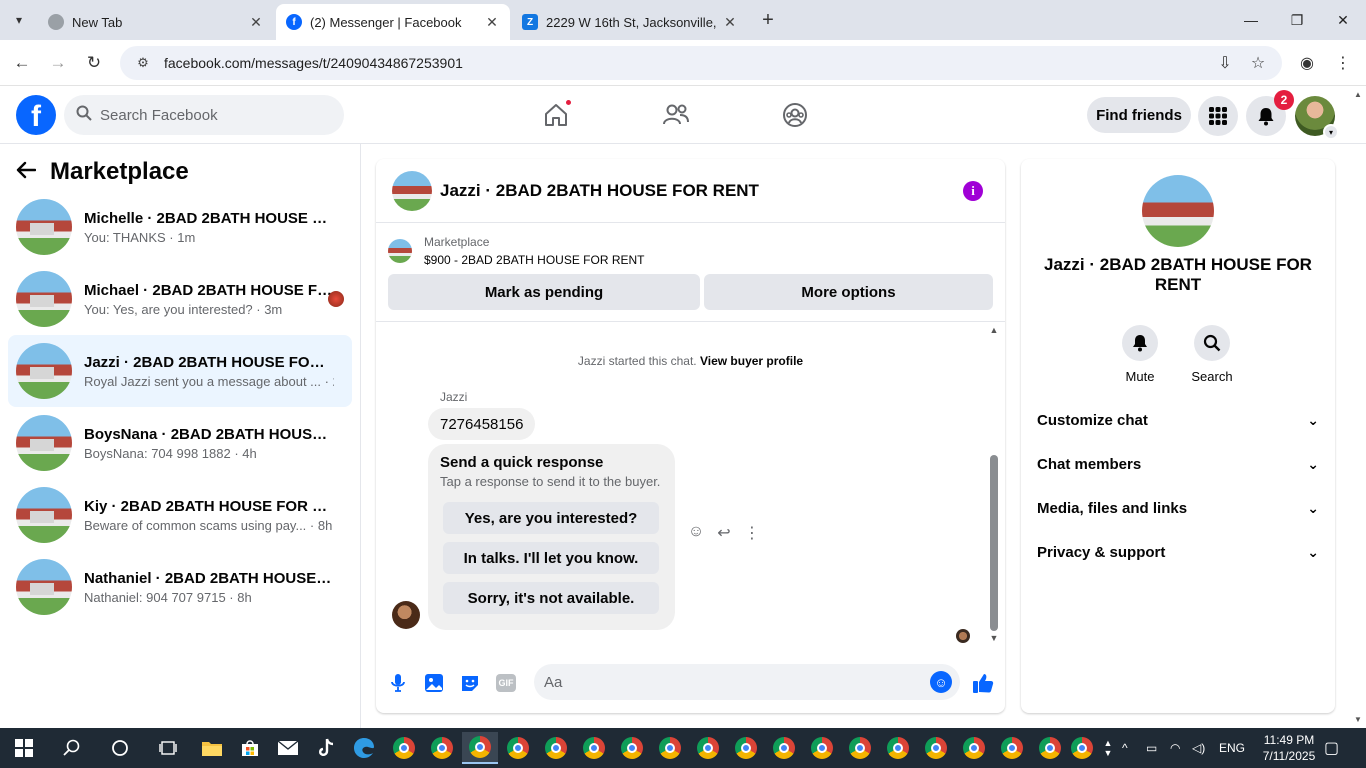 Image resolution: width=1366 pixels, height=768 pixels. Describe the element at coordinates (72, 748) in the screenshot. I see `search-icon` at that location.